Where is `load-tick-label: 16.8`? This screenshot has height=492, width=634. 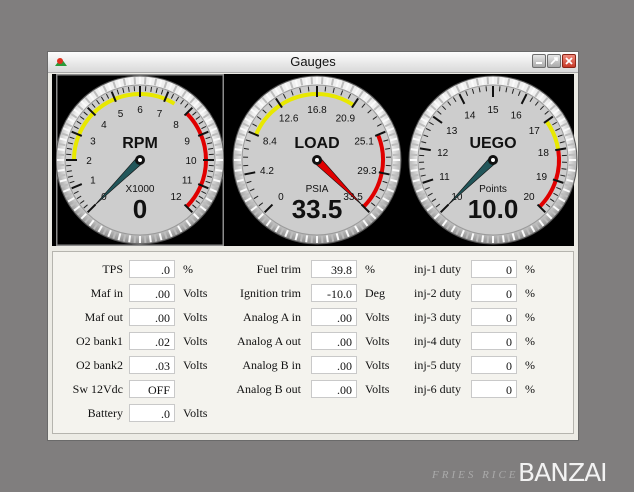 load-tick-label: 16.8 is located at coordinates (317, 110).